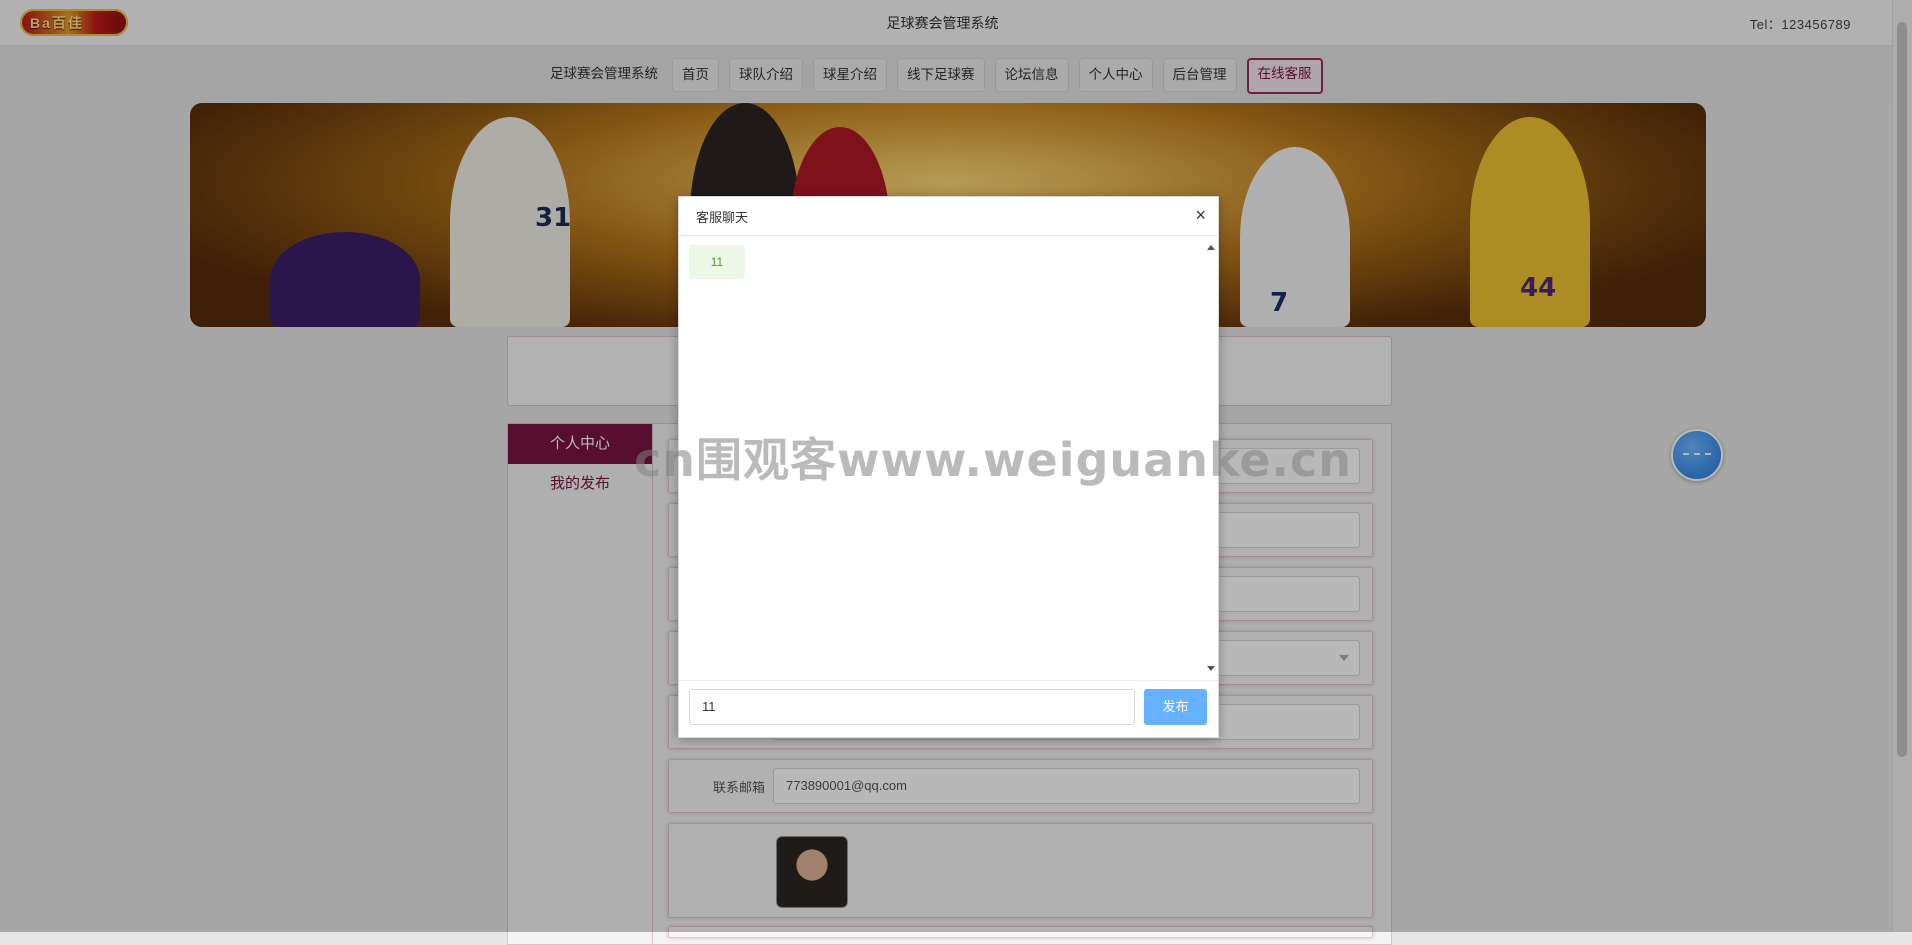  What do you see at coordinates (993, 460) in the screenshot?
I see `watermark: cn围观客www.weiguanke.cn` at bounding box center [993, 460].